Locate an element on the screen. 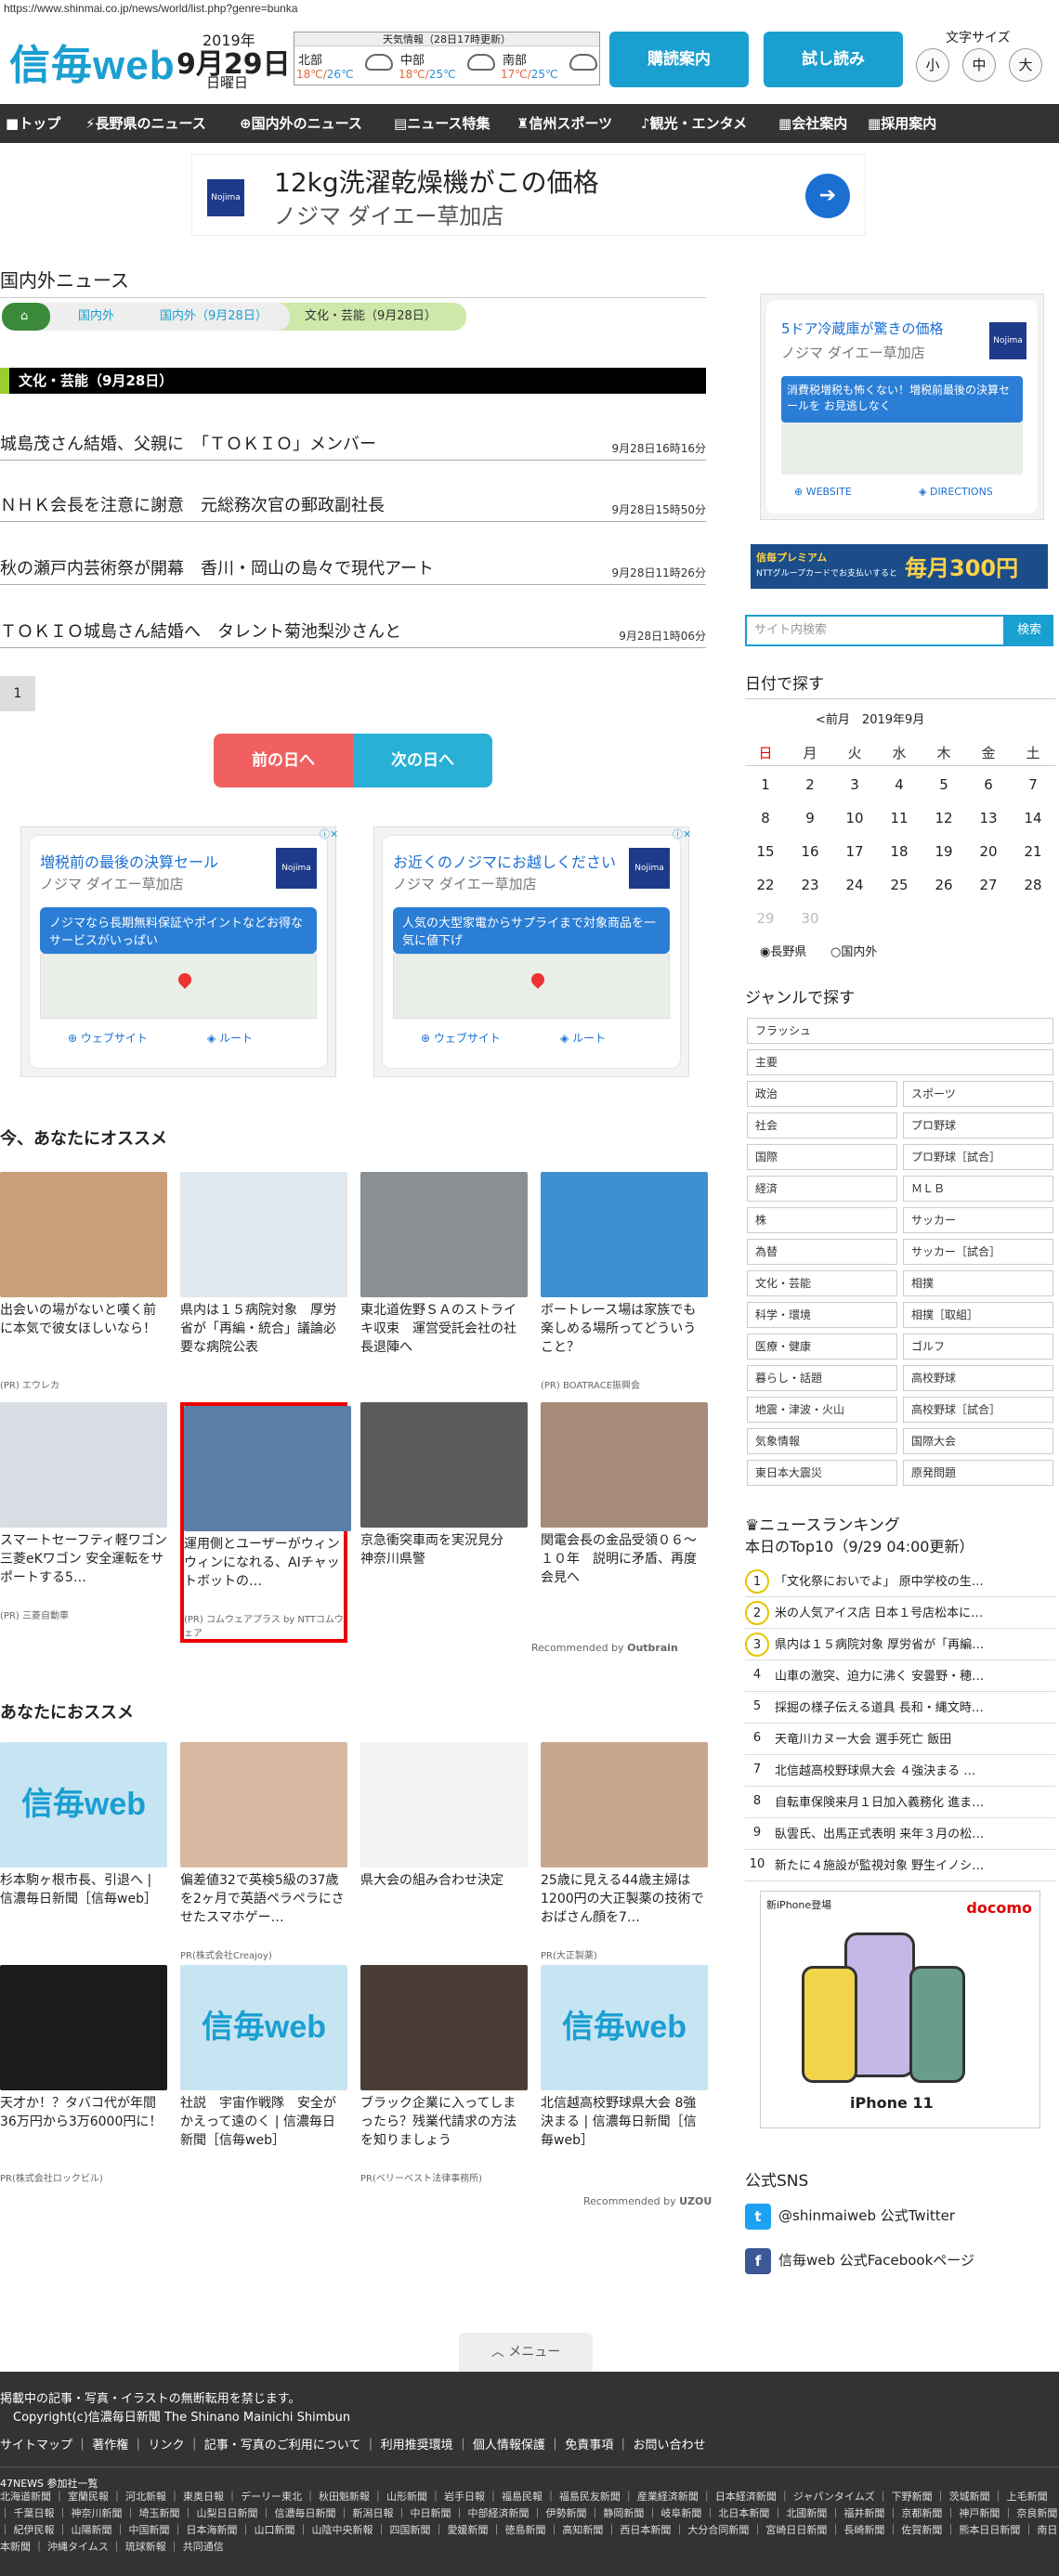 The height and width of the screenshot is (2576, 1059). recommend-tile: 出会いの場がないと嘆く前に本気で彼女ほしいなら！ (PR) エウレカ is located at coordinates (83, 1281).